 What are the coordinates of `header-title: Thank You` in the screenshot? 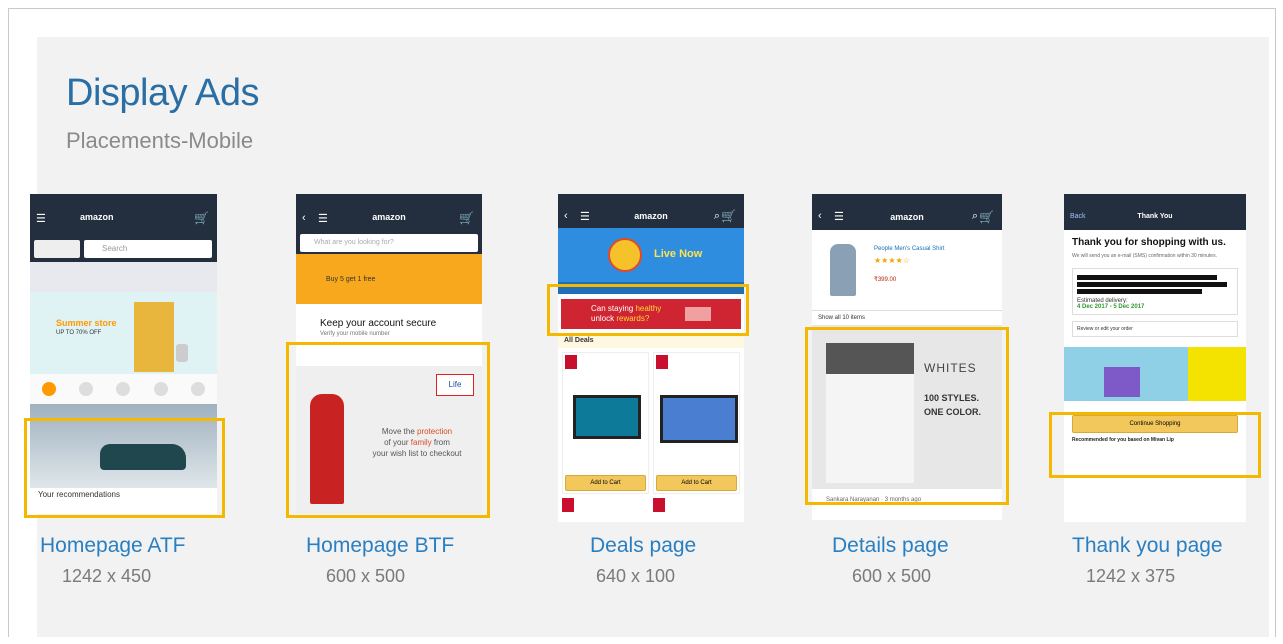 It's located at (1155, 216).